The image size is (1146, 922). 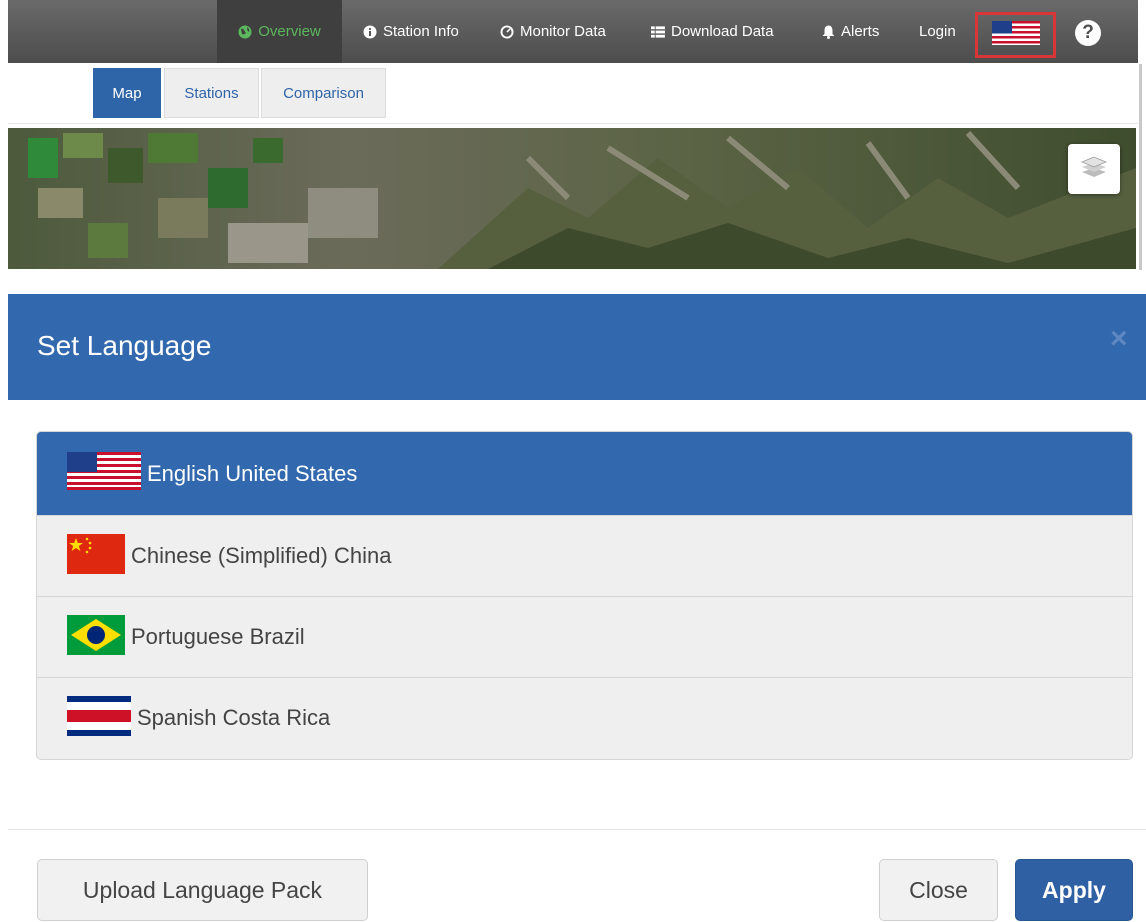 I want to click on nav-alerts: Alerts, so click(x=850, y=31).